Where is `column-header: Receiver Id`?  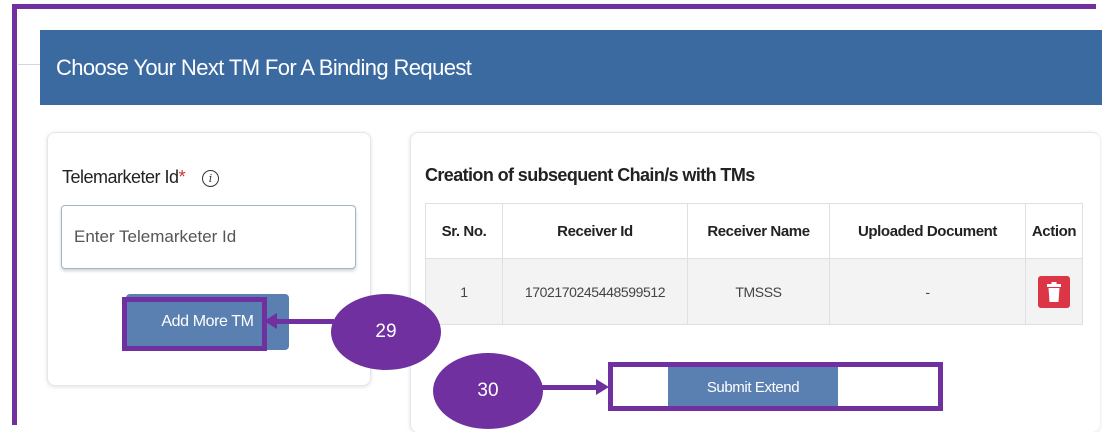 column-header: Receiver Id is located at coordinates (595, 231).